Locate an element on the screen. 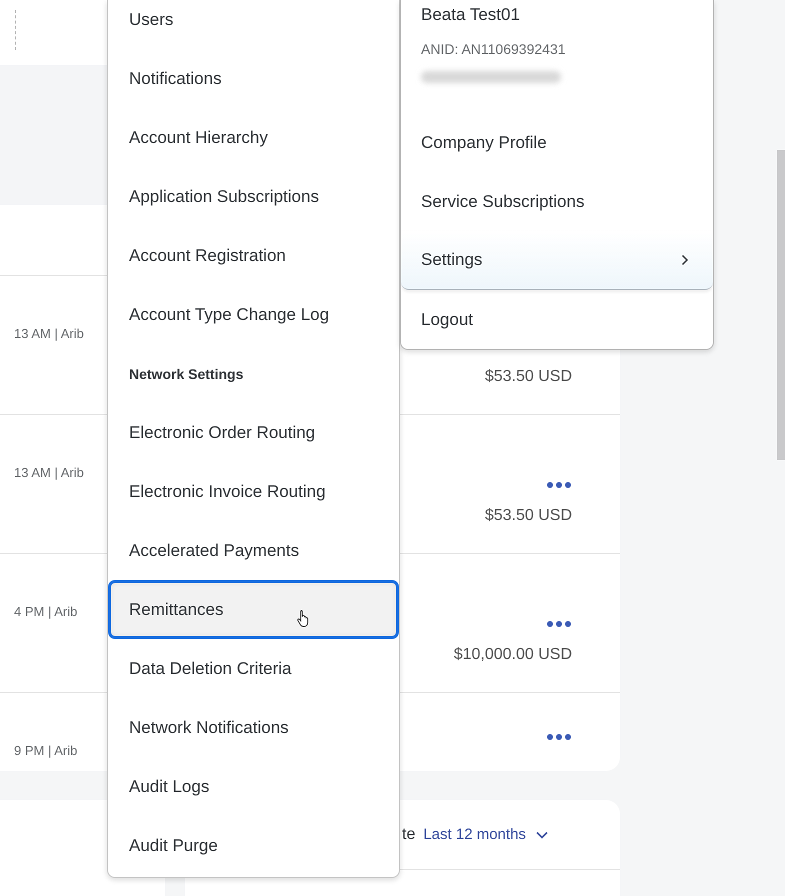  row-timestamp: 9 PM | Arib is located at coordinates (46, 750).